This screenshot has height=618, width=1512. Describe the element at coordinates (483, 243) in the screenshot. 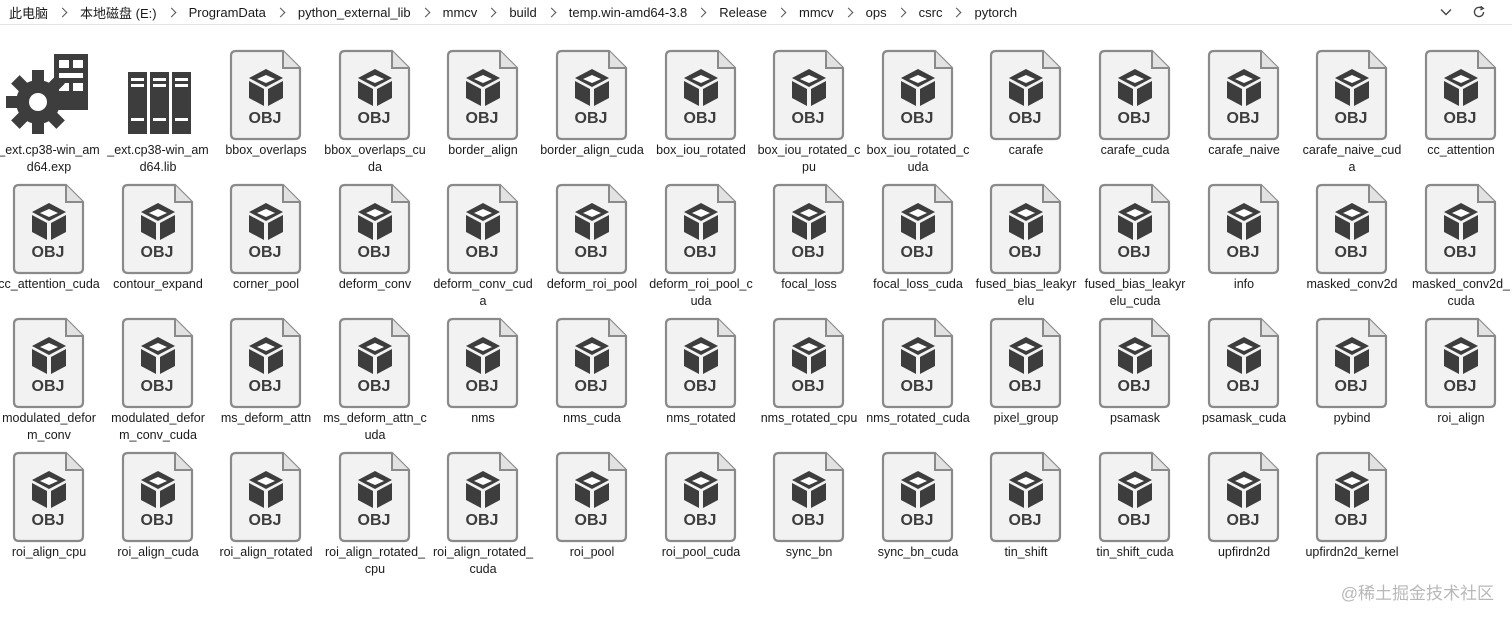

I see `file-item: OBJ deform_conv_cuda` at that location.